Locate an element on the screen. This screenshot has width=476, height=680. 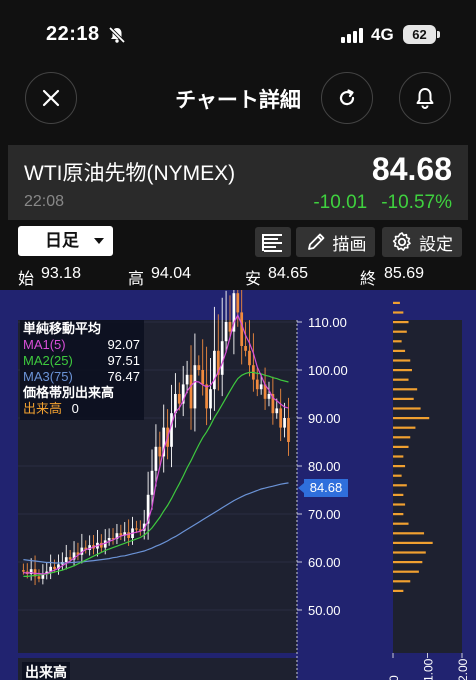
quote-time: 22:08 is located at coordinates (44, 201).